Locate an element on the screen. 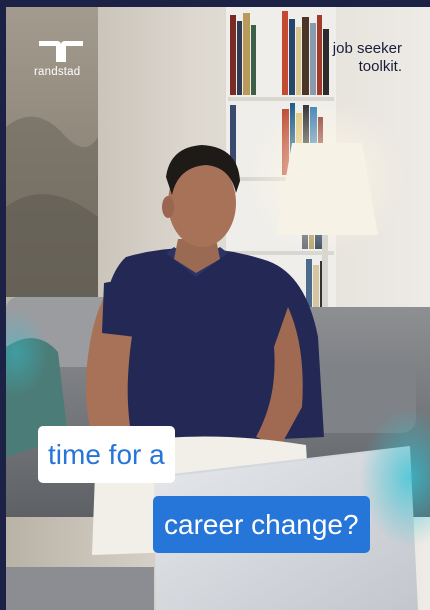  toolkit-label: job seeker toolkit. is located at coordinates (367, 58).